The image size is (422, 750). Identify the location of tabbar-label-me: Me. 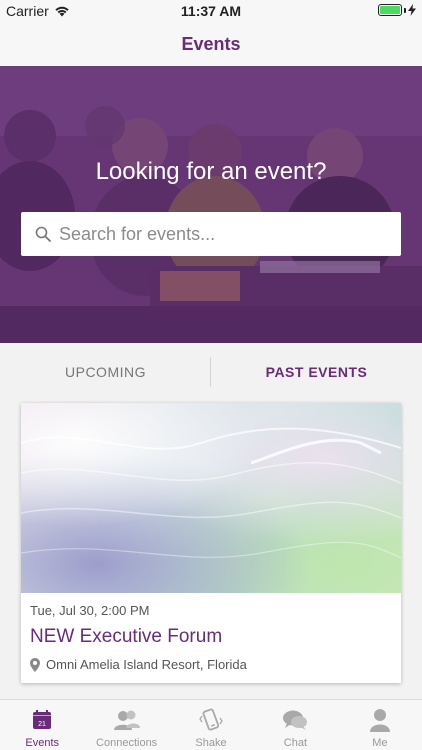
(380, 743).